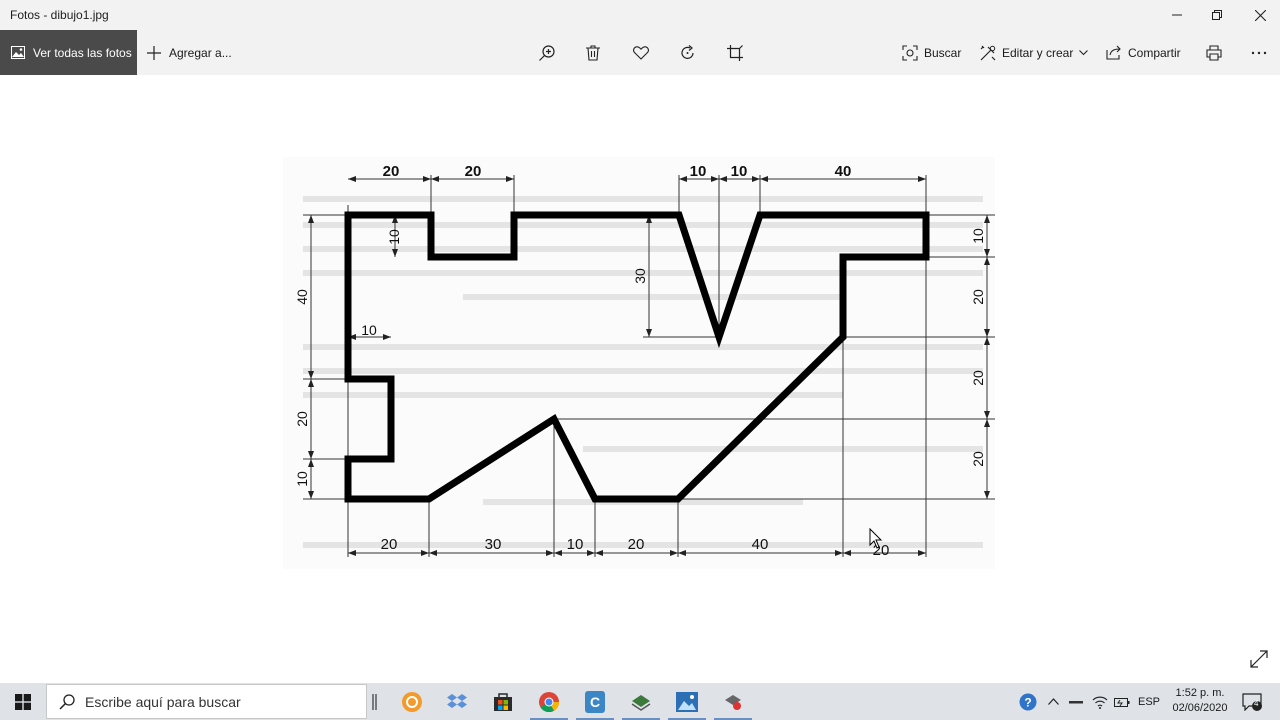  I want to click on share-icon, so click(1113, 52).